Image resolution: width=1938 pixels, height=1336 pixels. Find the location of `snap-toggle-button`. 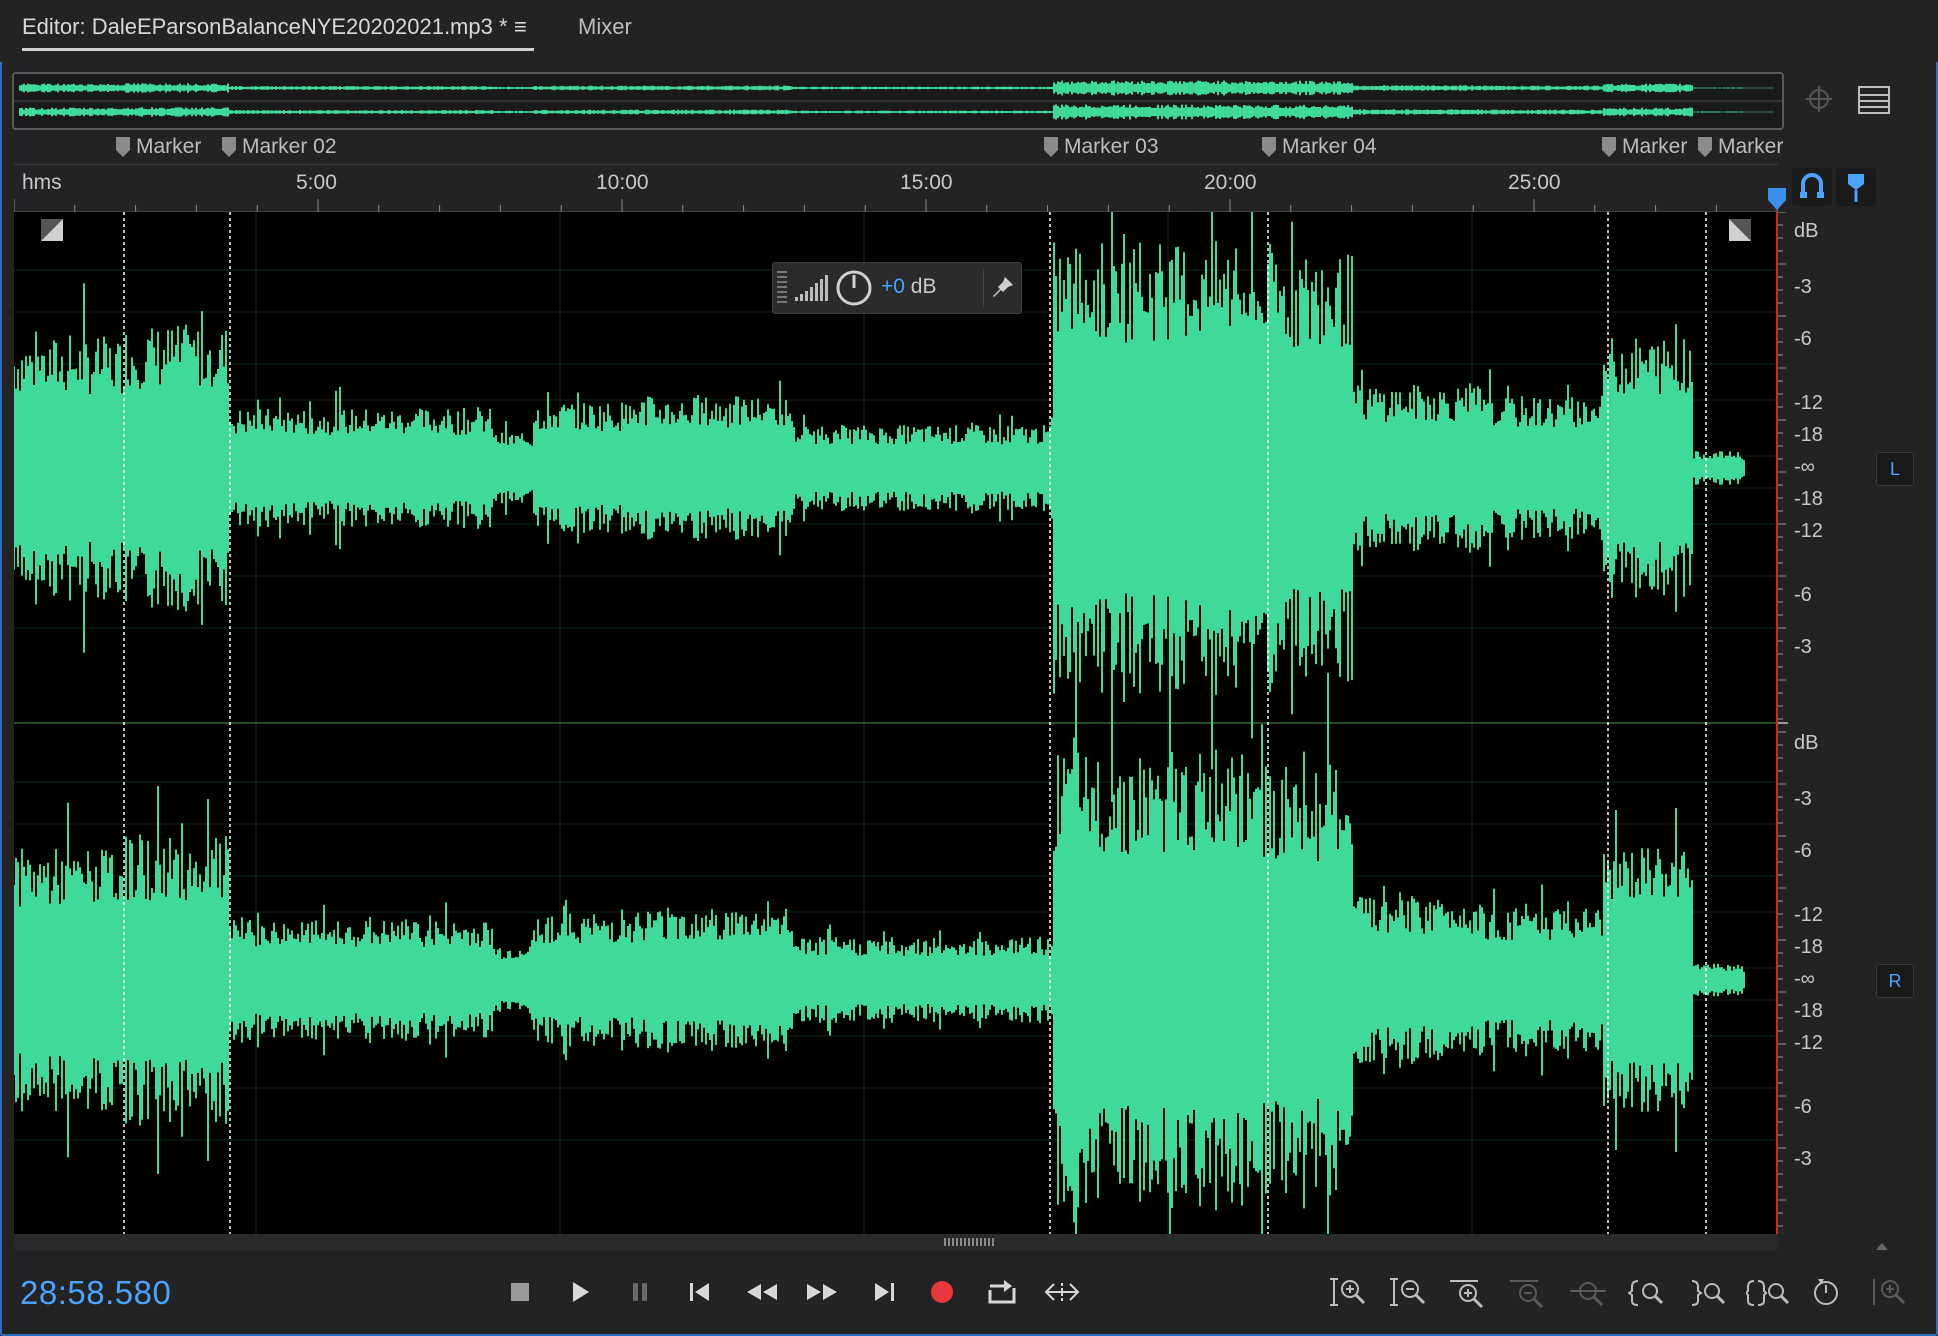

snap-toggle-button is located at coordinates (1812, 187).